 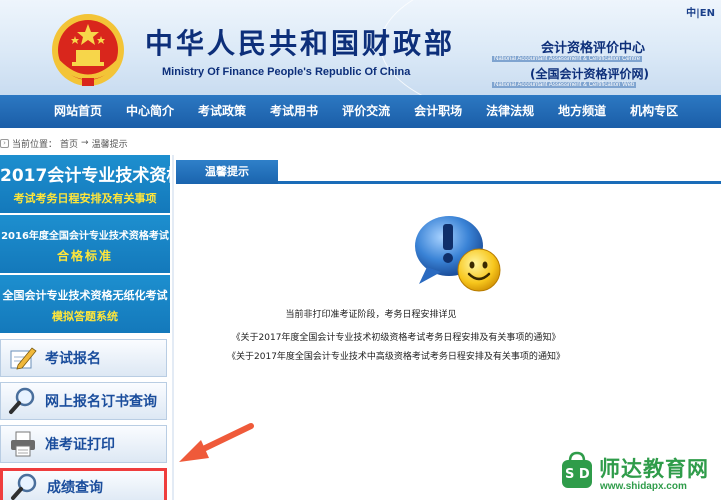 What do you see at coordinates (577, 474) in the screenshot?
I see `watermark-logo-text: S D` at bounding box center [577, 474].